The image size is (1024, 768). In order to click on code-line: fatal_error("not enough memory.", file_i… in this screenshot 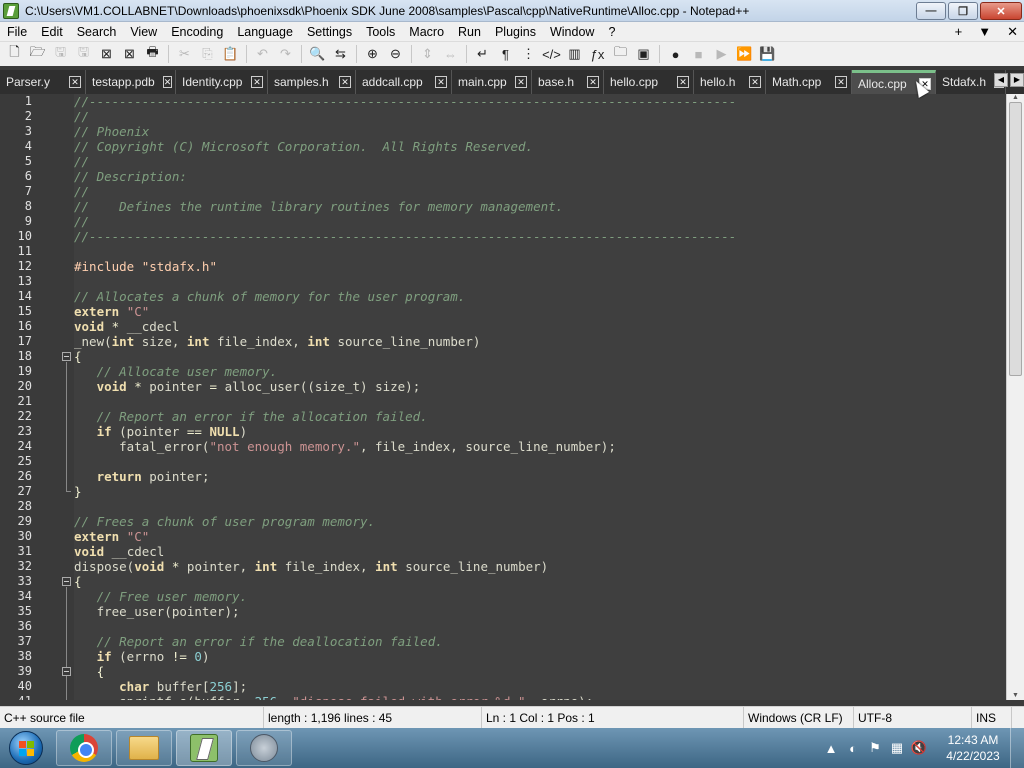, I will do `click(345, 446)`.